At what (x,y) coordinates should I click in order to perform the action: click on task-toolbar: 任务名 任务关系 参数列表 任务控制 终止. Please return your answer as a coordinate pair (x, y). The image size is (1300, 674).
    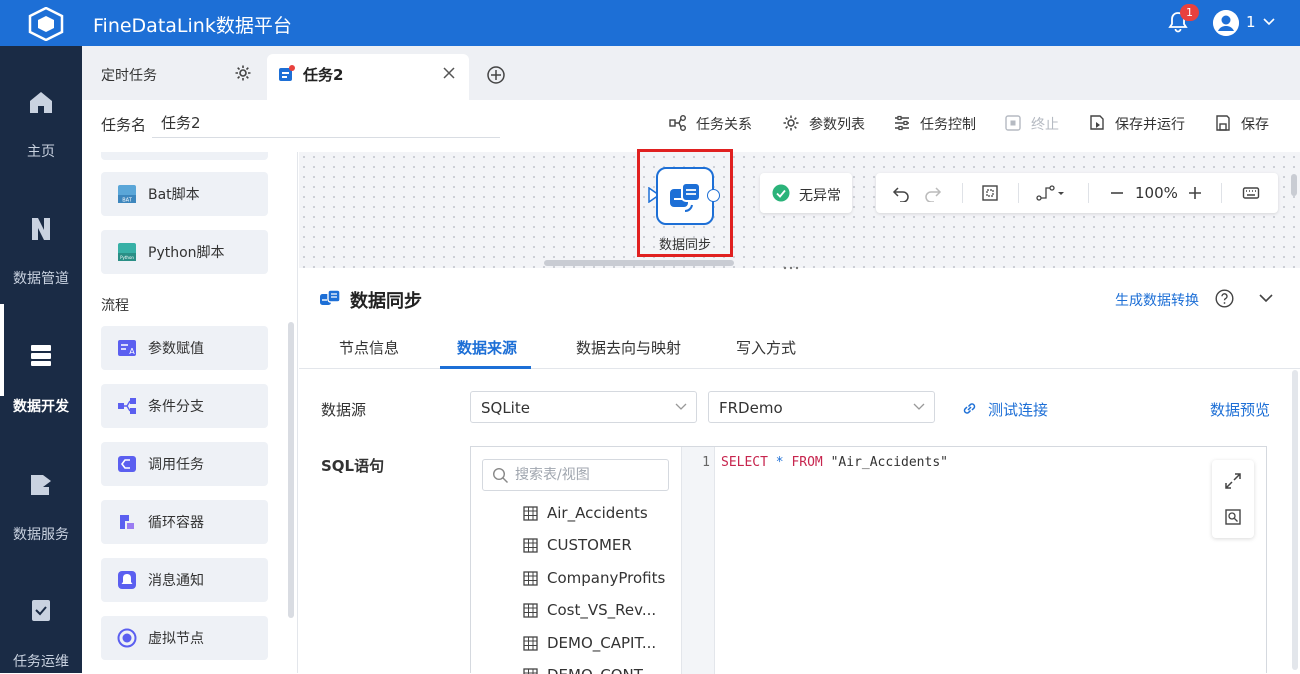
    Looking at the image, I should click on (691, 126).